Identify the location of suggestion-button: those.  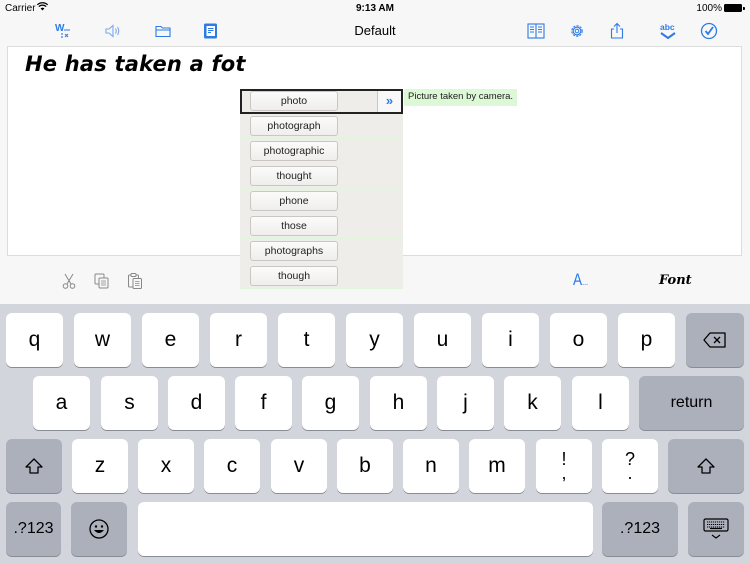
(294, 226).